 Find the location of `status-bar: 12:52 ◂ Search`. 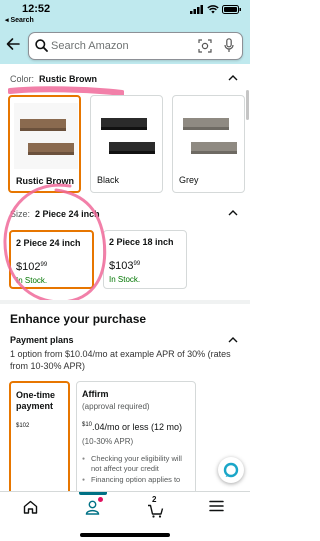

status-bar: 12:52 ◂ Search is located at coordinates (125, 14).